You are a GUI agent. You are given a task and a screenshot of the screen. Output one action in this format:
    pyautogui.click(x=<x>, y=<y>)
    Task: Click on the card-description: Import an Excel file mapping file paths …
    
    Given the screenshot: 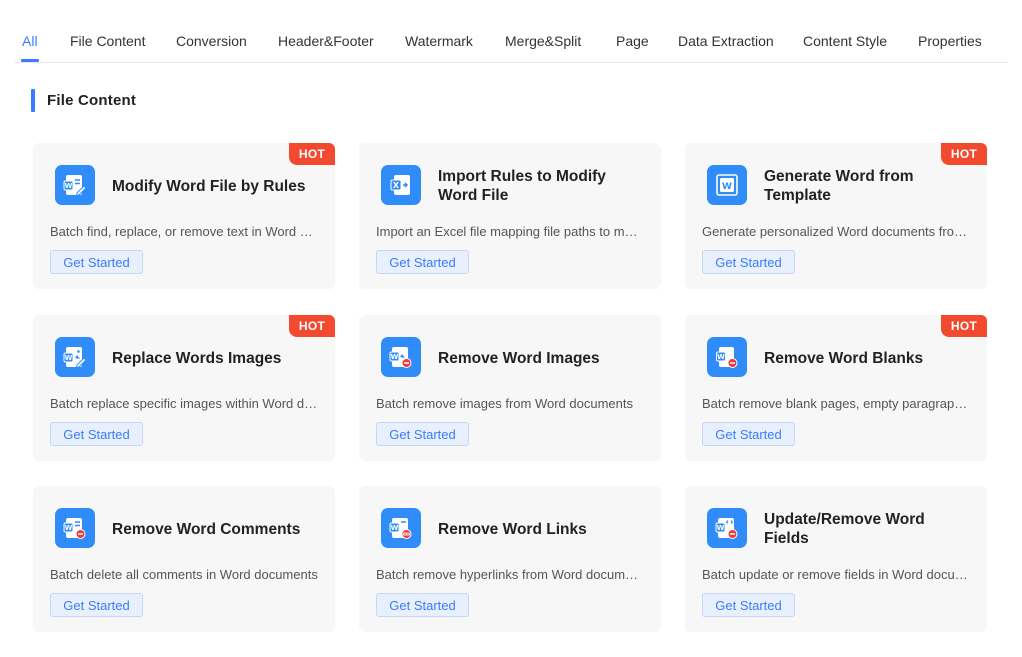 What is the action you would take?
    pyautogui.click(x=510, y=231)
    